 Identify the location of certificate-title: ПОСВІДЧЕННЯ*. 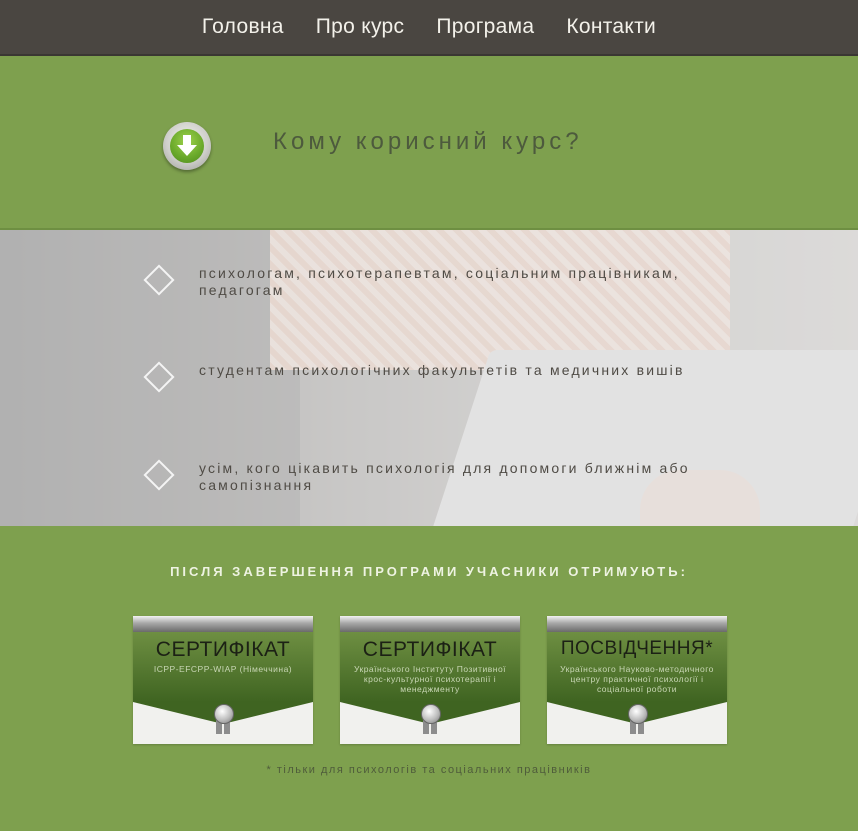
(637, 648).